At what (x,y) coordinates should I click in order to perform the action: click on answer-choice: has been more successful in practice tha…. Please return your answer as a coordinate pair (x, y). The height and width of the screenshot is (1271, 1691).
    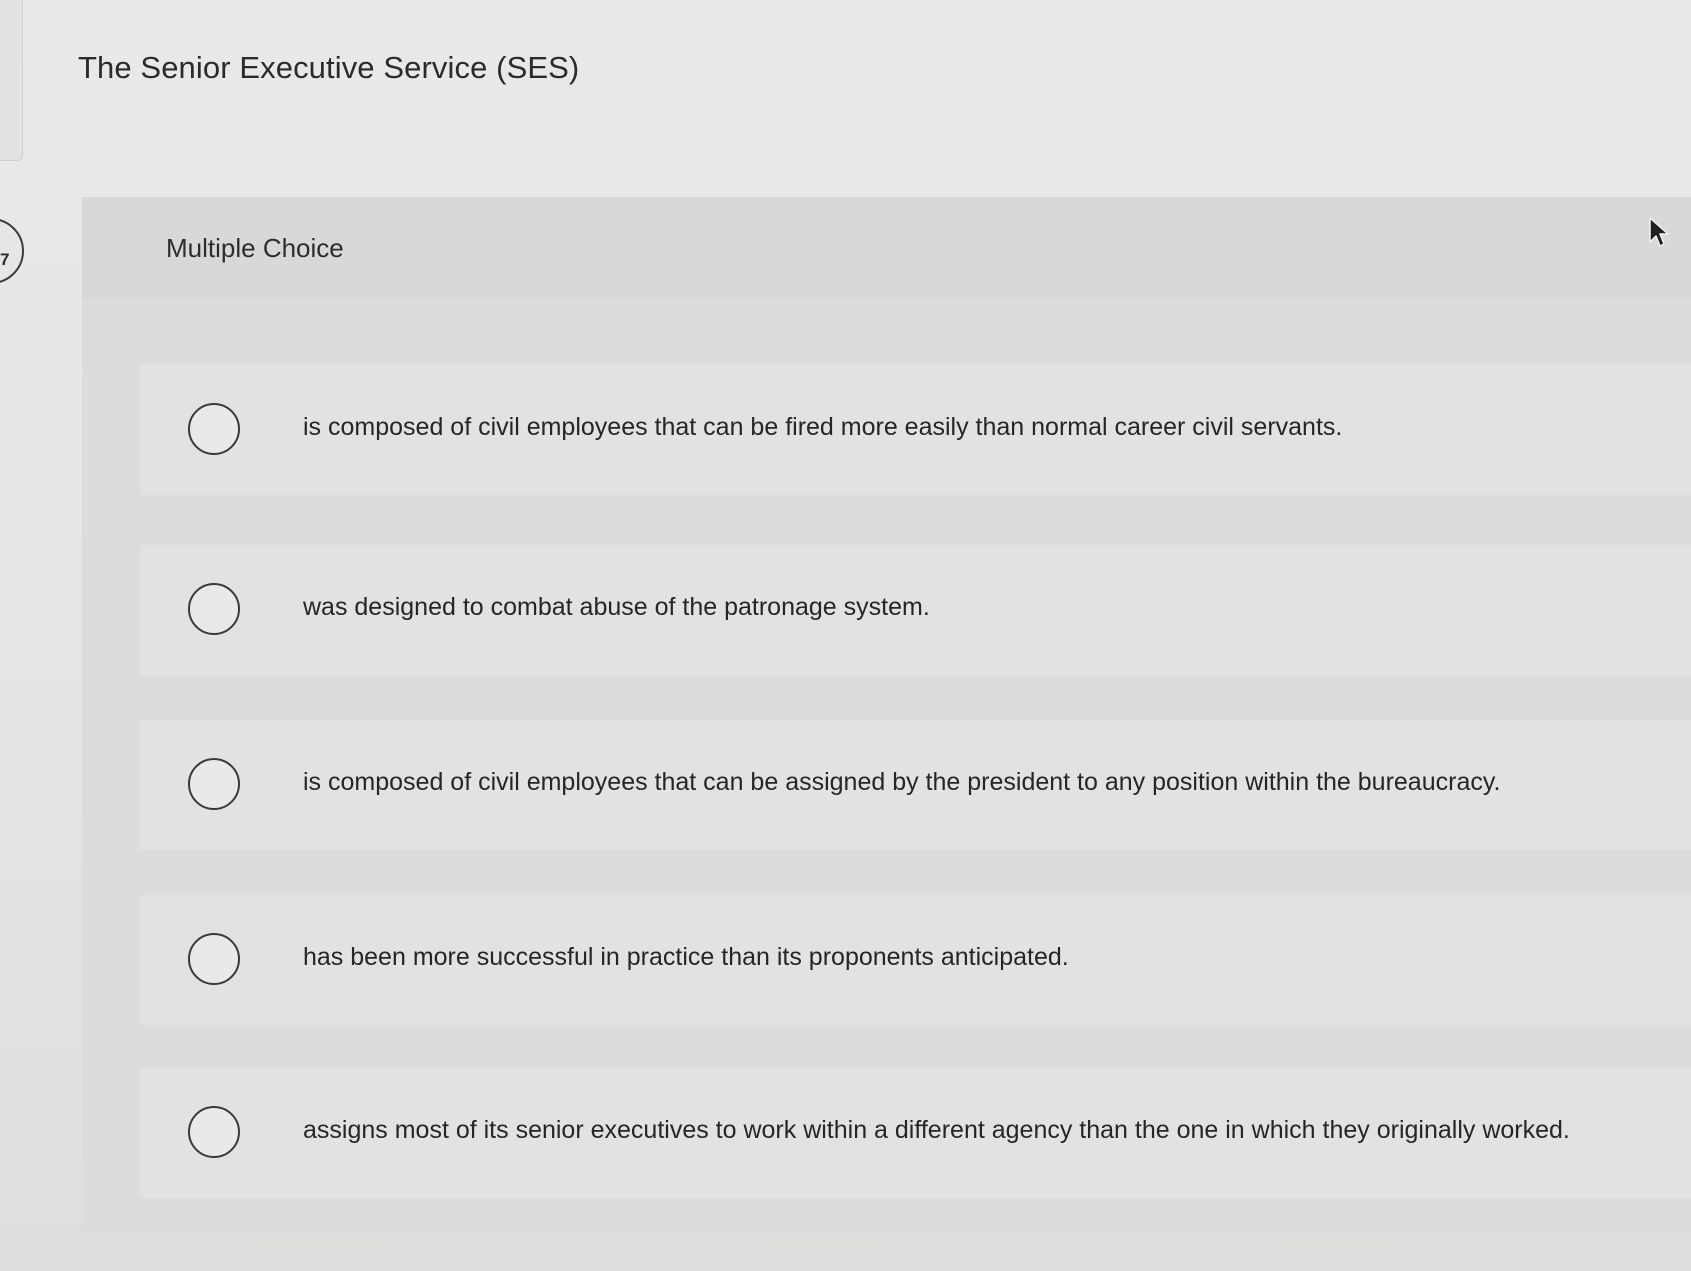
    Looking at the image, I should click on (915, 960).